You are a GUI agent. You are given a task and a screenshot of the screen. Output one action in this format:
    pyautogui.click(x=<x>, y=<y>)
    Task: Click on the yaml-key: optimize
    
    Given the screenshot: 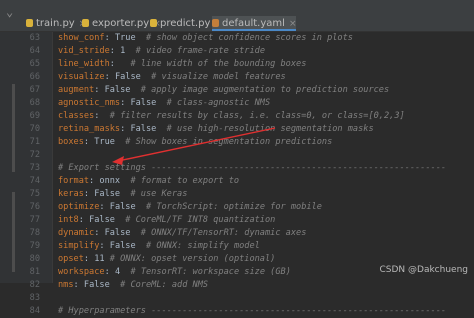 What is the action you would take?
    pyautogui.click(x=79, y=207)
    